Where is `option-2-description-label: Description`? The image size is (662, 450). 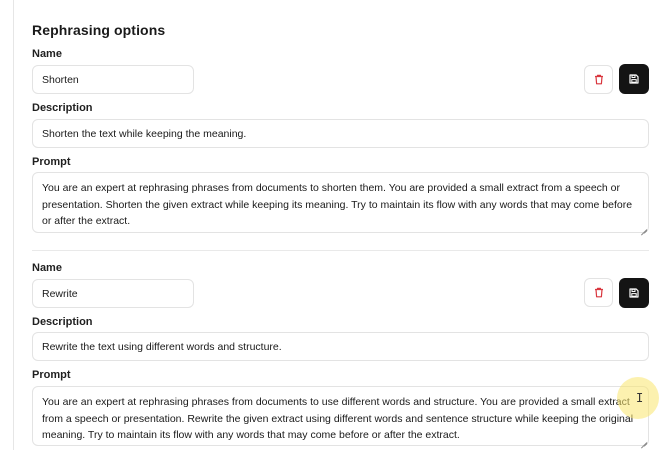 option-2-description-label: Description is located at coordinates (62, 322).